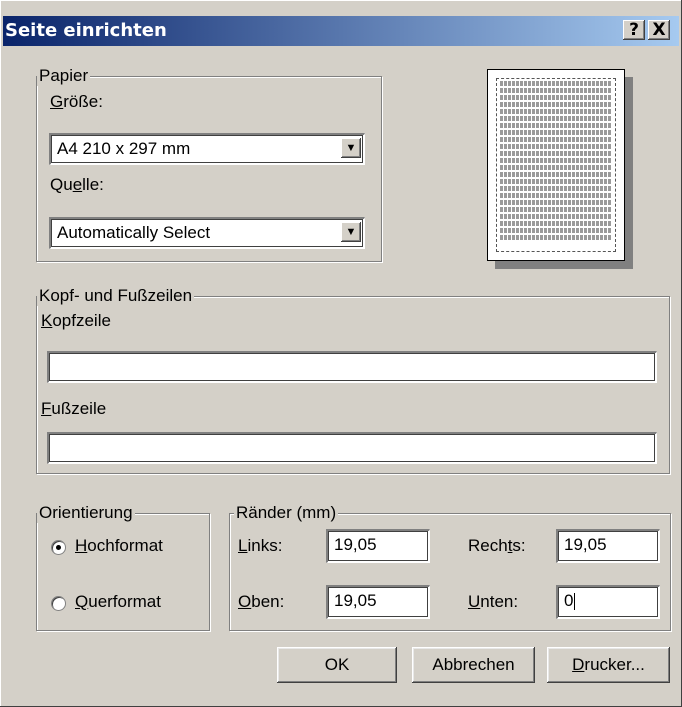  What do you see at coordinates (575, 602) in the screenshot?
I see `text-cursor` at bounding box center [575, 602].